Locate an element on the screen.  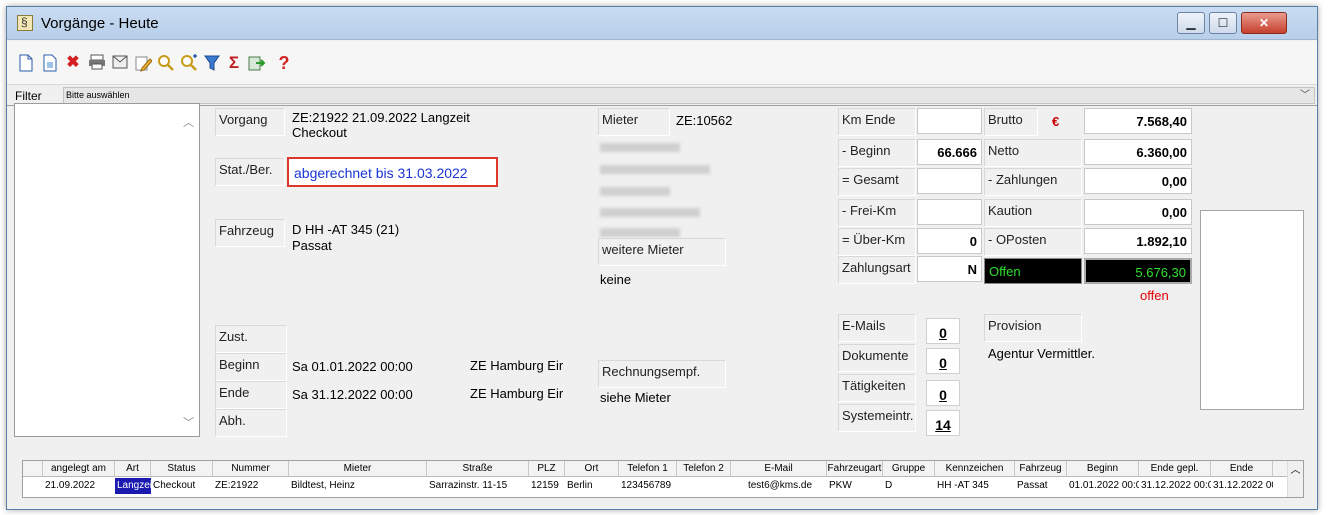
cell-telefon1: 123456789 is located at coordinates (646, 485).